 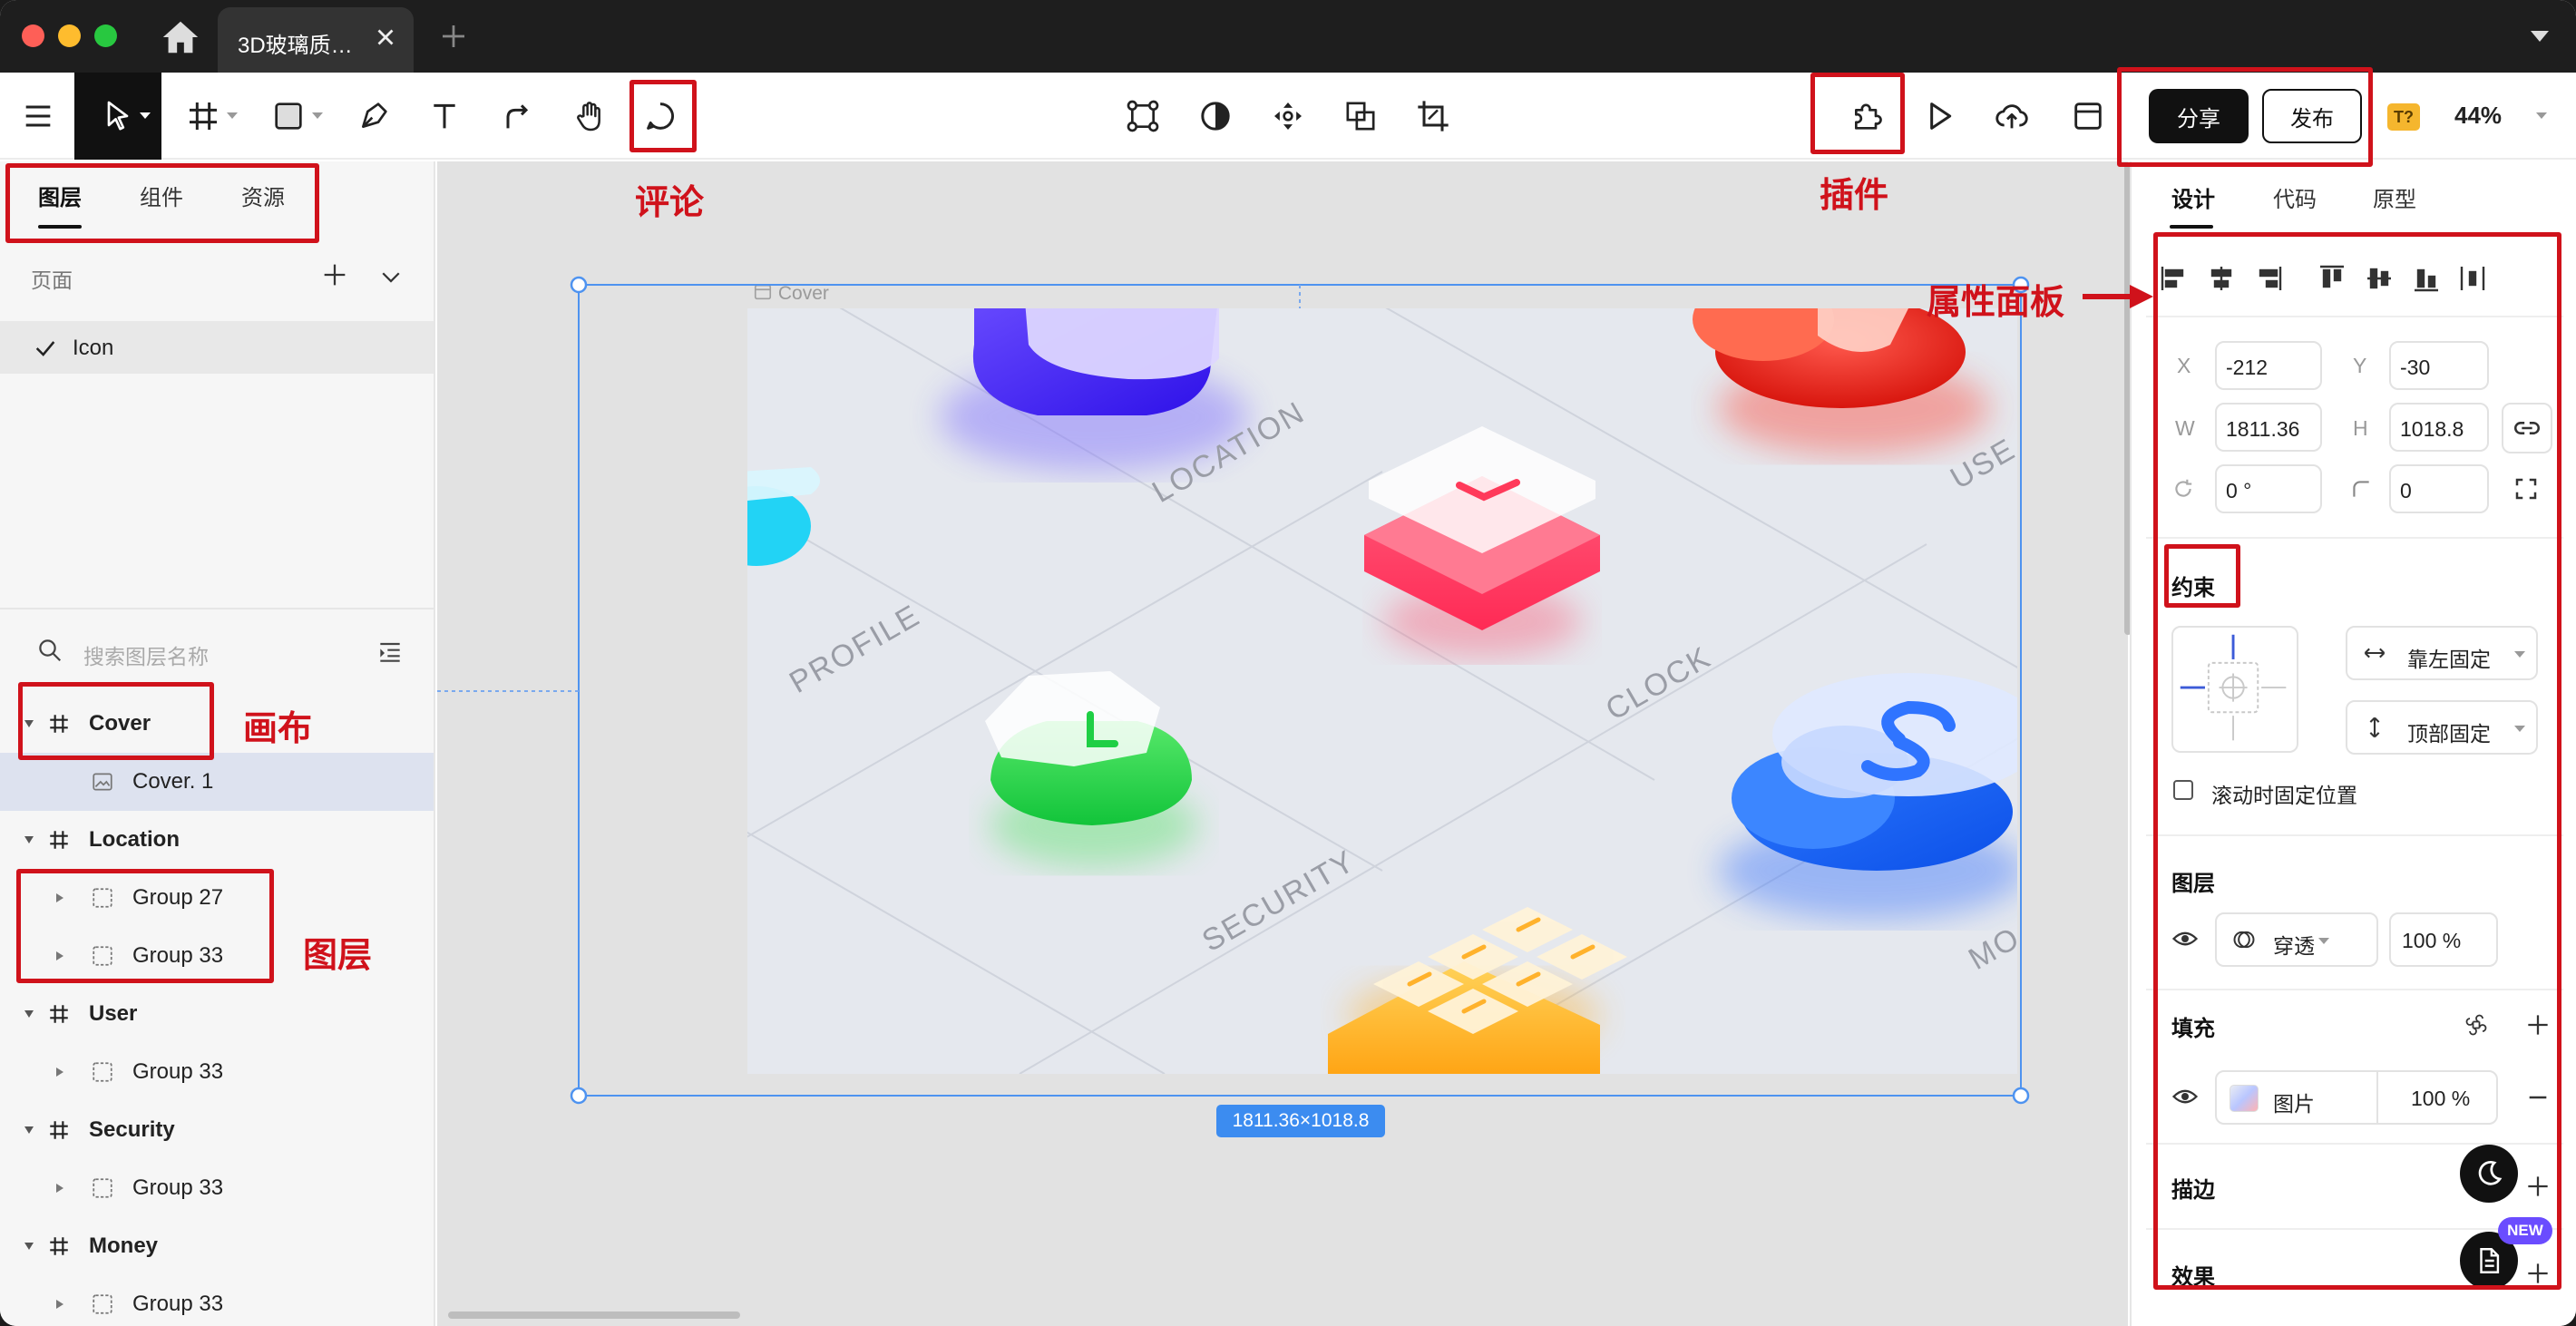 I want to click on window-minimize-button, so click(x=69, y=35).